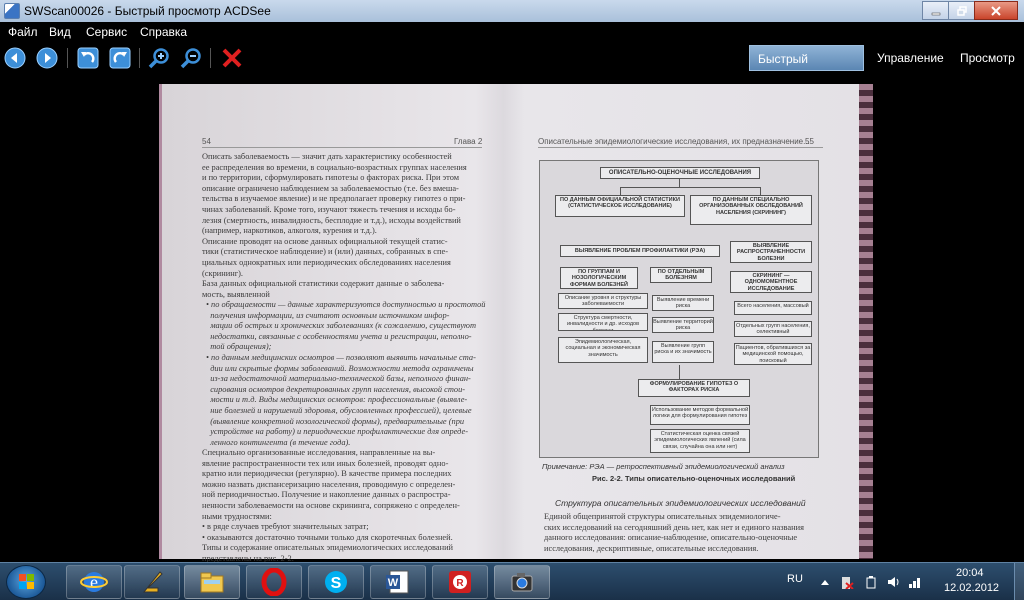  I want to click on tab-manage: Управление, so click(910, 58).